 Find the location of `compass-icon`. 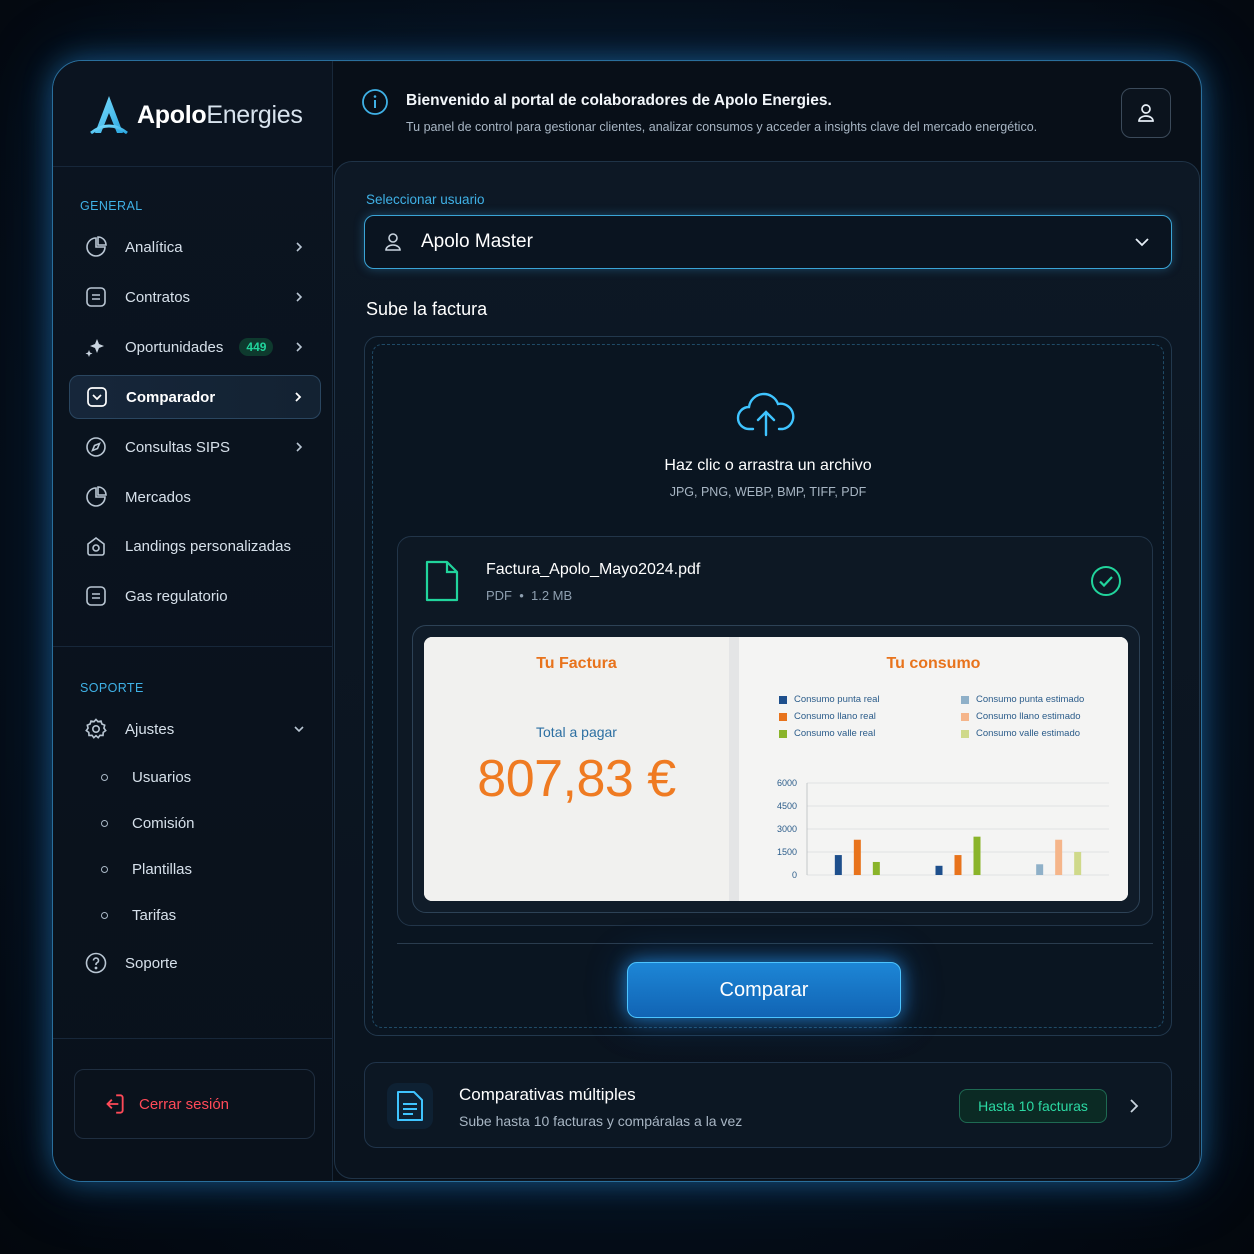

compass-icon is located at coordinates (96, 447).